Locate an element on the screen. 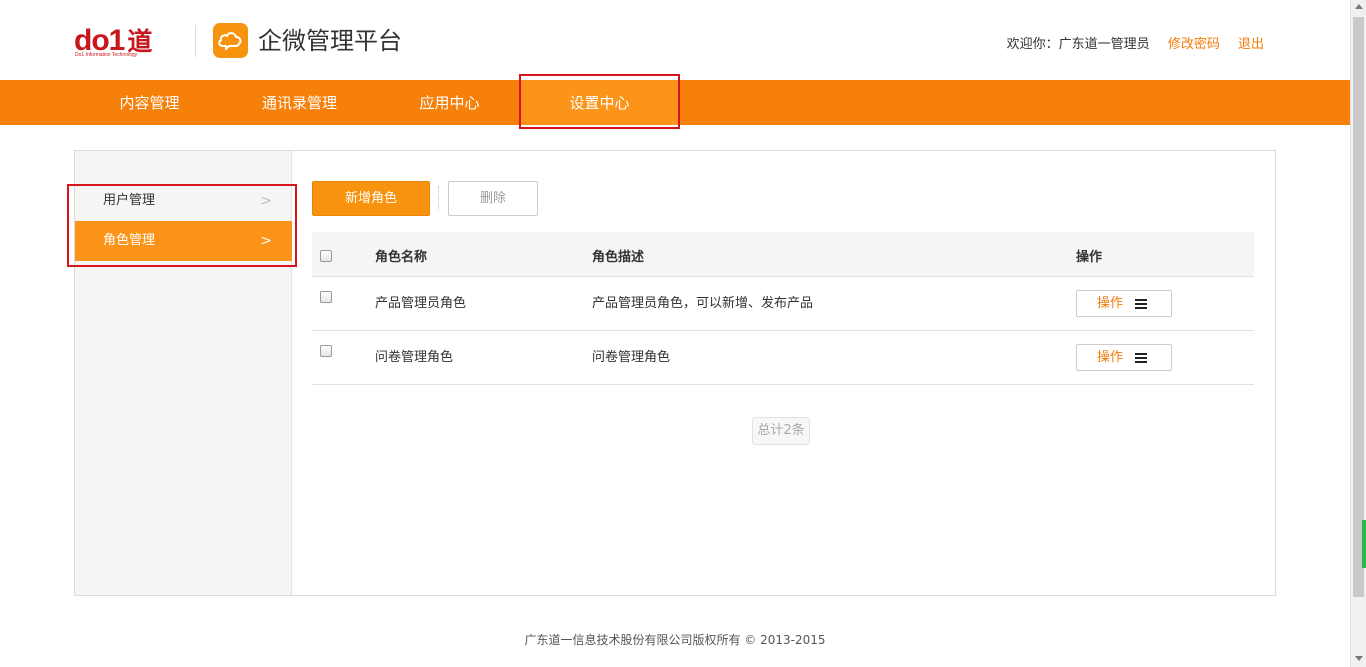 This screenshot has height=667, width=1366. scroll-down-arrow-icon is located at coordinates (1359, 658).